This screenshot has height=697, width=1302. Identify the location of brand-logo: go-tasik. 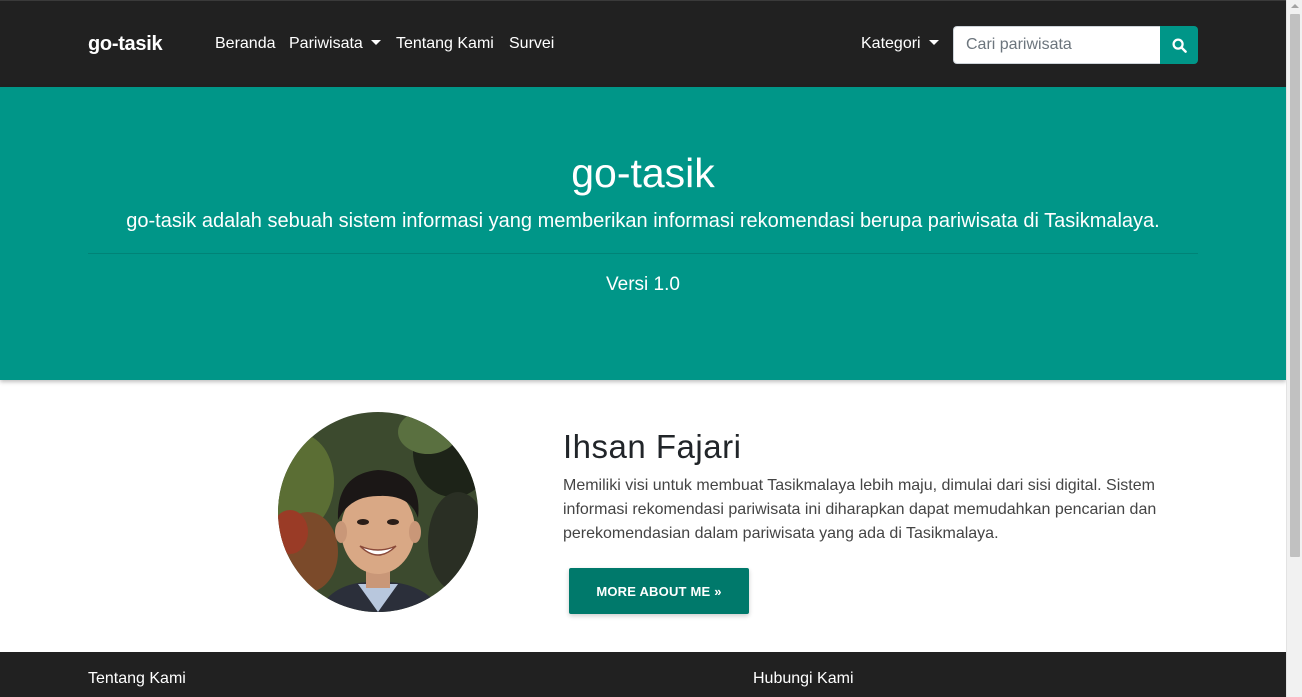
(125, 44).